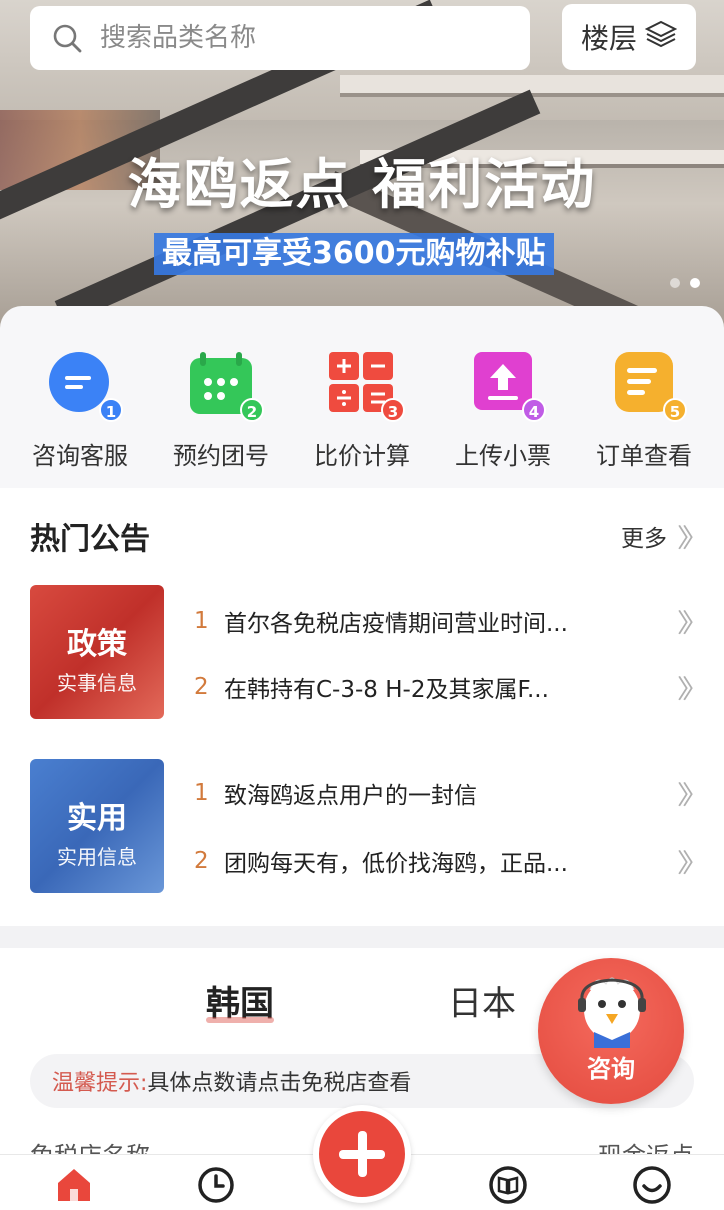 This screenshot has width=724, height=1210. What do you see at coordinates (685, 283) in the screenshot?
I see `banner-pagination` at bounding box center [685, 283].